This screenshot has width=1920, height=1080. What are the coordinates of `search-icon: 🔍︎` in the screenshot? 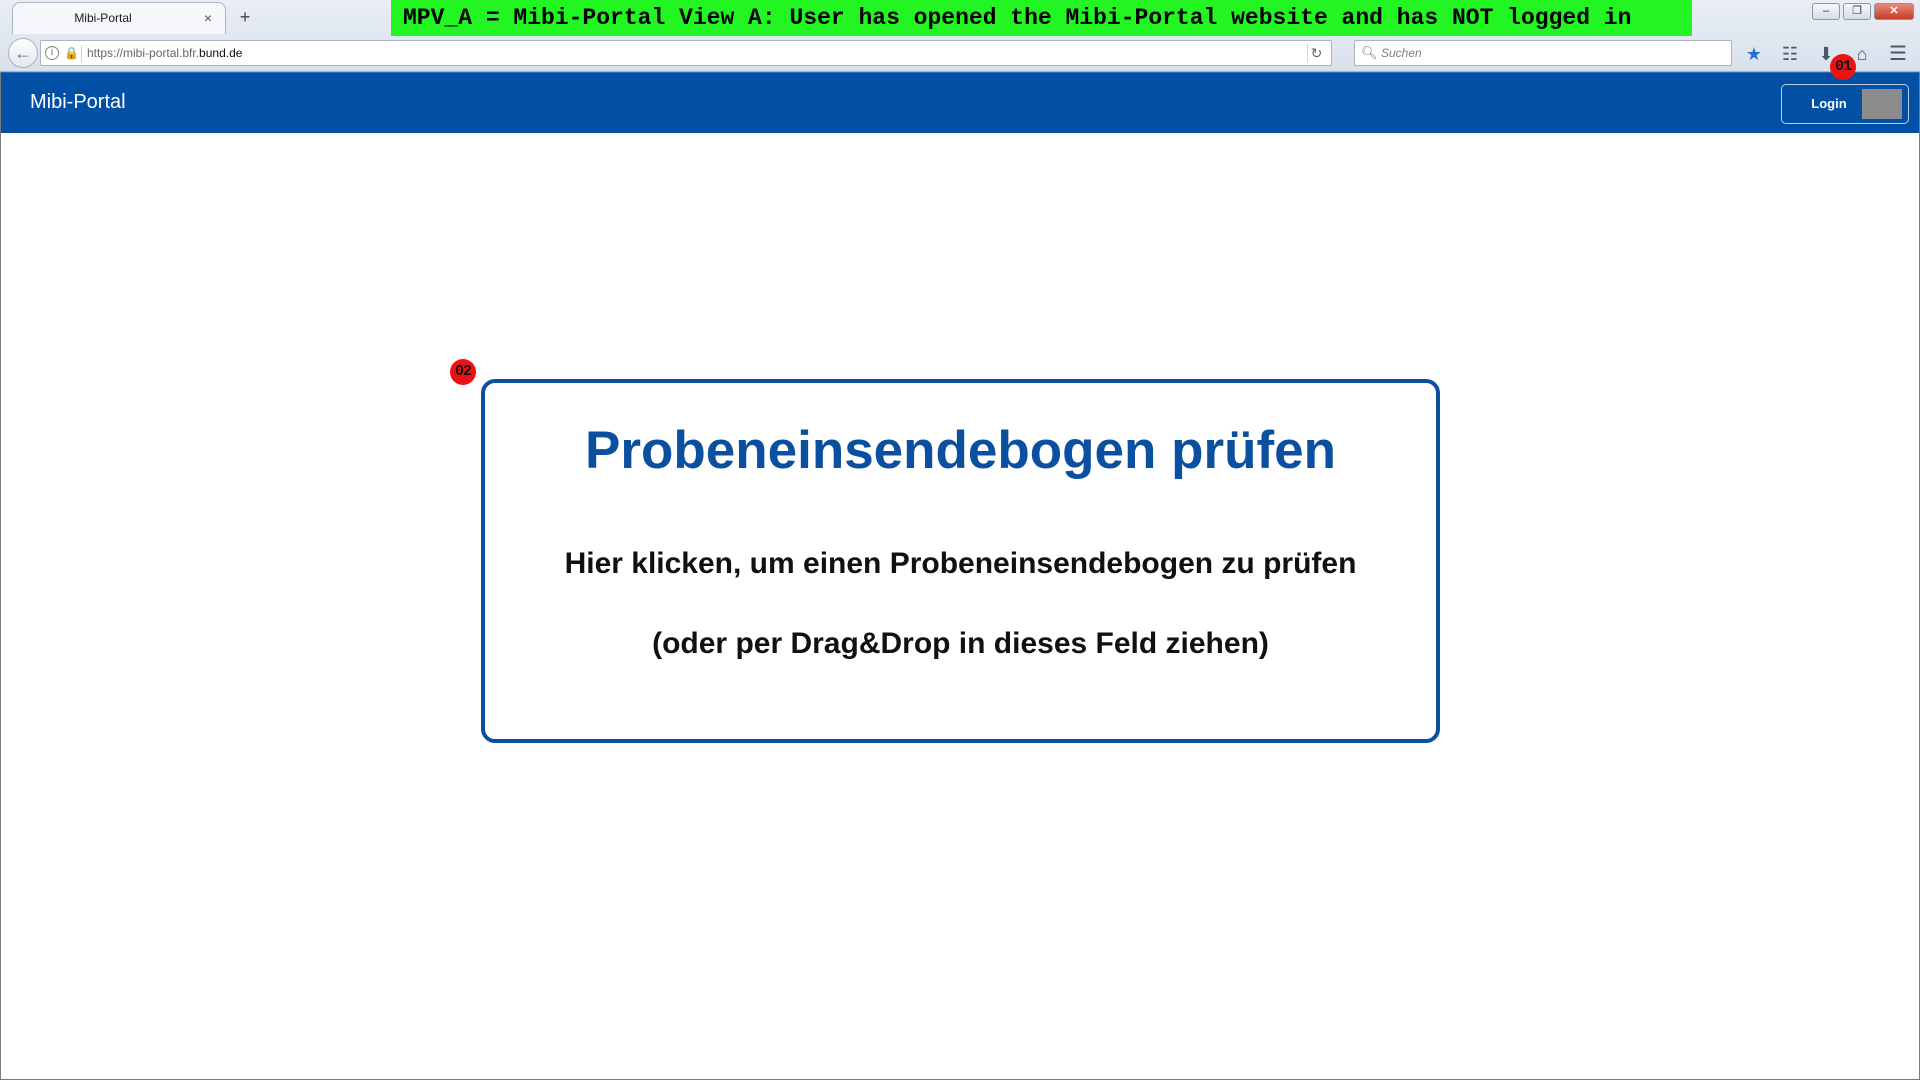 It's located at (1369, 52).